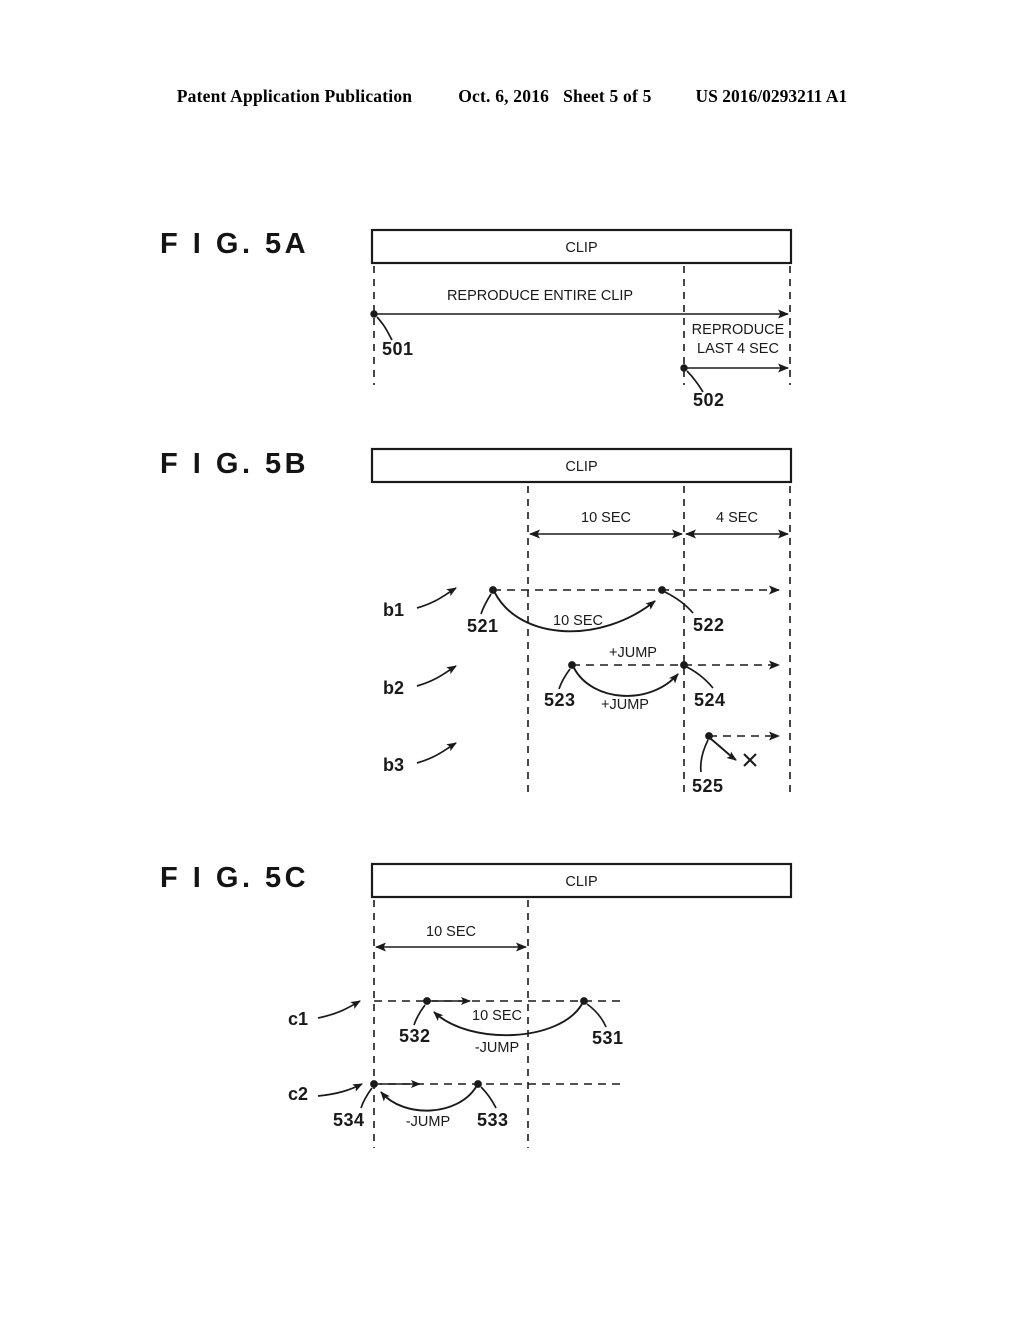 The image size is (1024, 1320). Describe the element at coordinates (340, 1090) in the screenshot. I see `branch-pointer-c2` at that location.